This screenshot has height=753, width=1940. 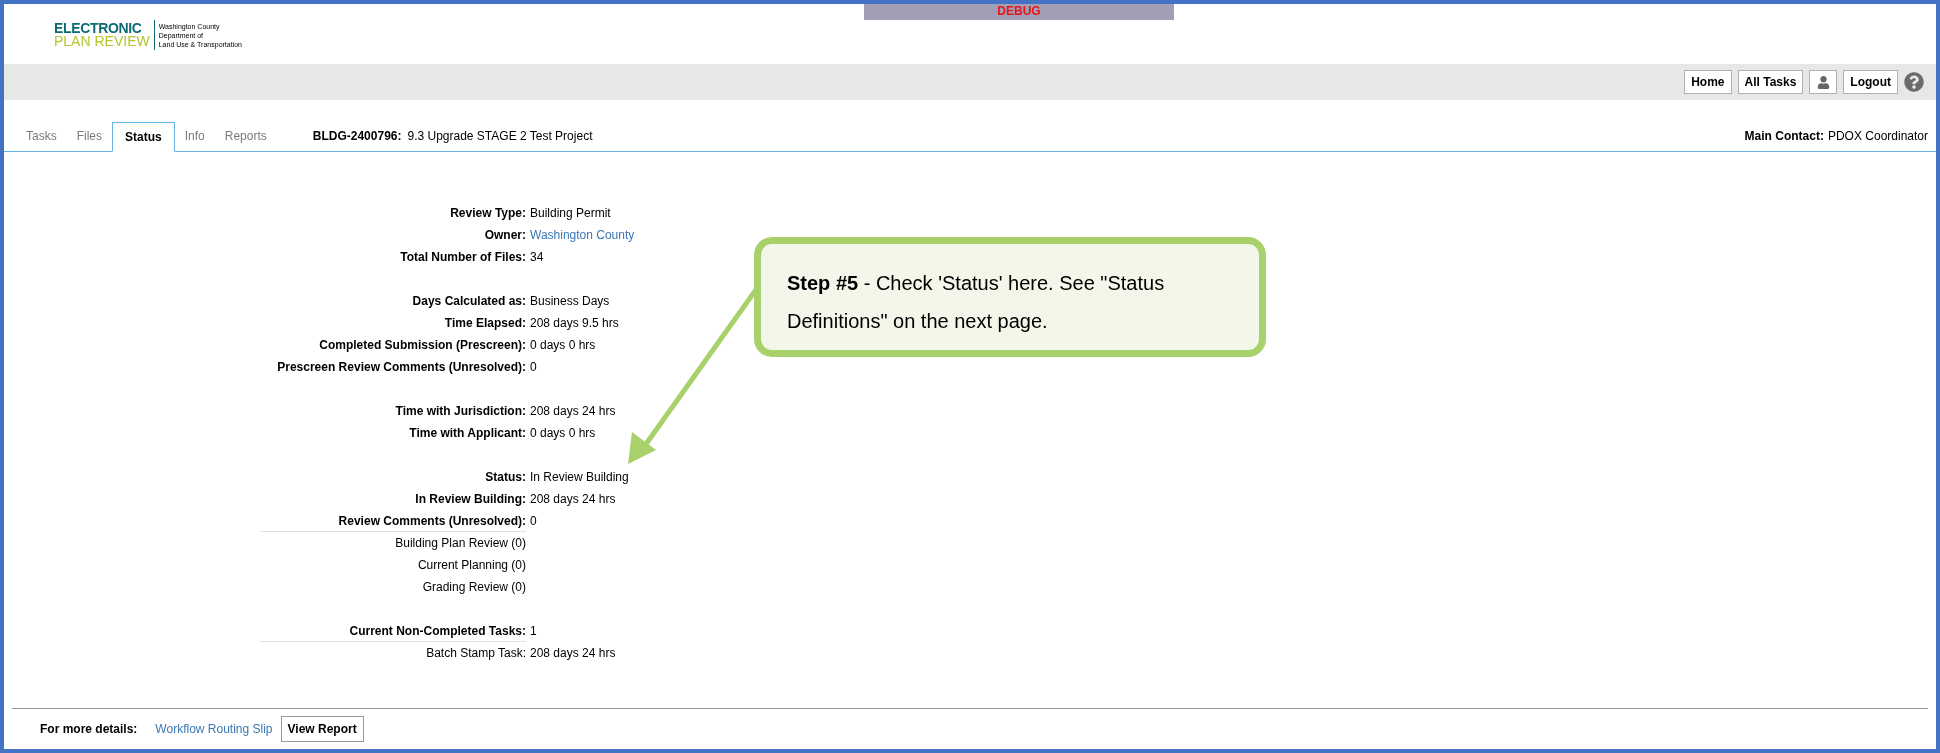 I want to click on nav-button: All Tasks, so click(x=1770, y=82).